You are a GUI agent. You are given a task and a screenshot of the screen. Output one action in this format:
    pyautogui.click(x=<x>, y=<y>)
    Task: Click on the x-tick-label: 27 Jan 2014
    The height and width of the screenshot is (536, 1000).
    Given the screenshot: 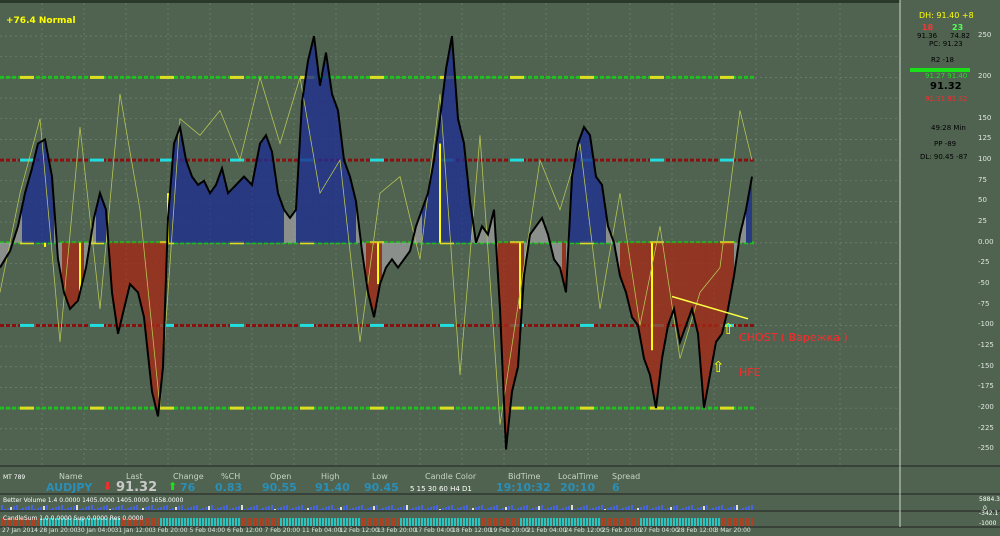 What is the action you would take?
    pyautogui.click(x=20, y=530)
    